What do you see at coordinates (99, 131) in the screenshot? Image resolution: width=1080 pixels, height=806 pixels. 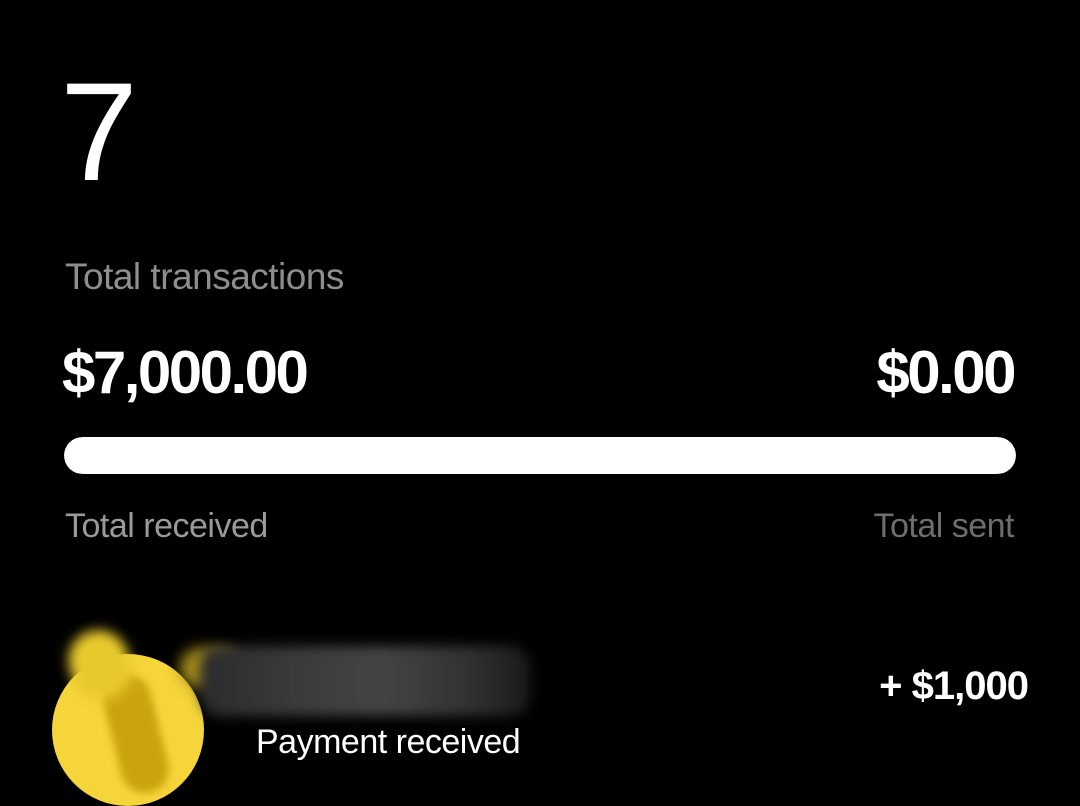 I see `transaction-count: 7` at bounding box center [99, 131].